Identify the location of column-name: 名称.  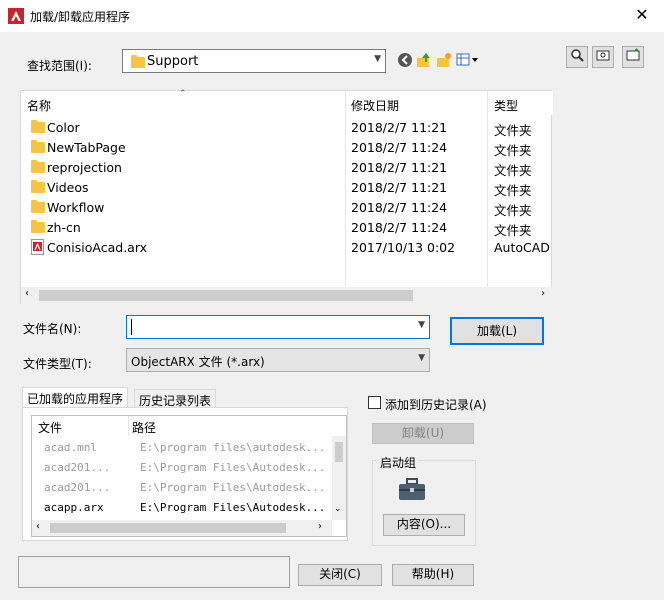
(39, 105).